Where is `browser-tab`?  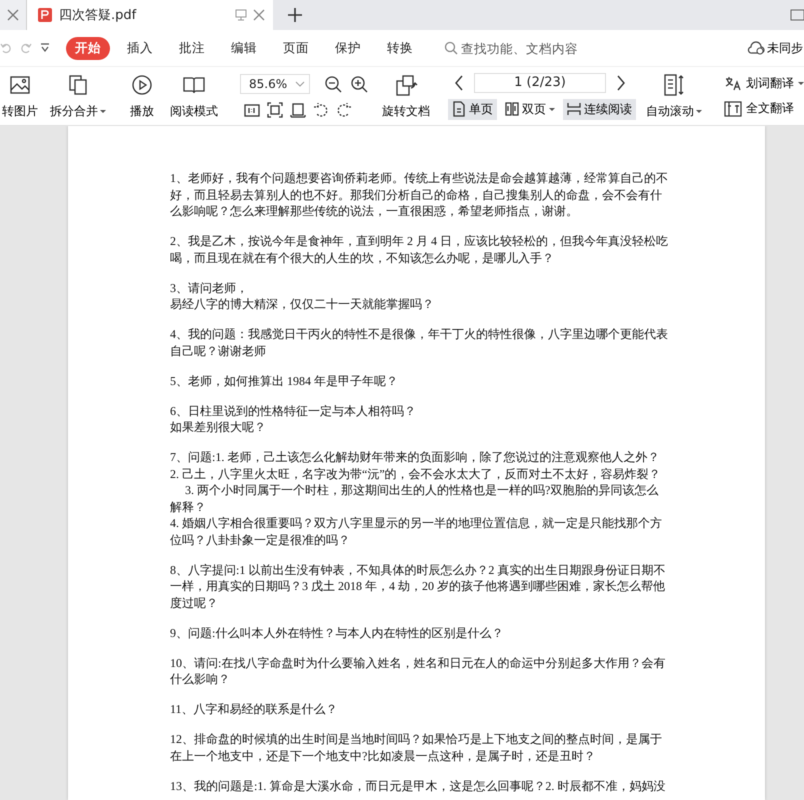
browser-tab is located at coordinates (13, 15).